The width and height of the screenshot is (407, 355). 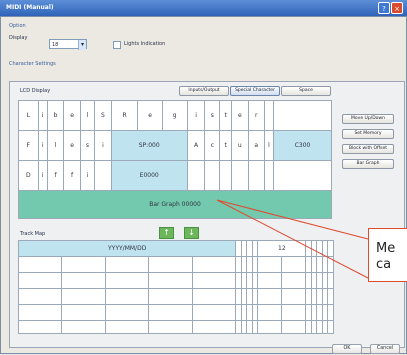 What do you see at coordinates (30, 7) in the screenshot?
I see `window-title: MIDI (Manual)` at bounding box center [30, 7].